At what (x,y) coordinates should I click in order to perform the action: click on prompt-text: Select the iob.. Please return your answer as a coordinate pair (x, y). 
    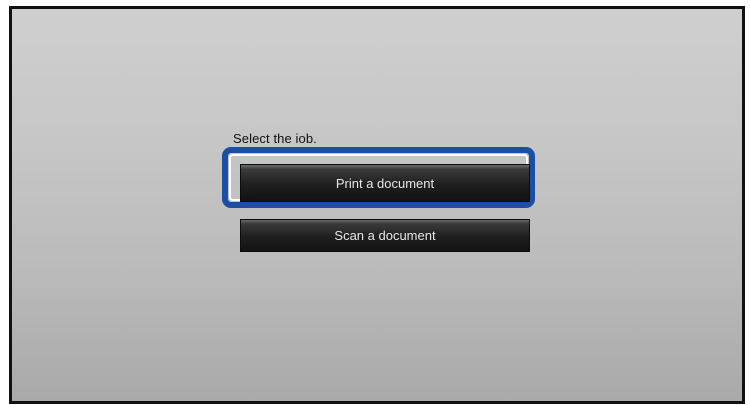
    Looking at the image, I should click on (275, 138).